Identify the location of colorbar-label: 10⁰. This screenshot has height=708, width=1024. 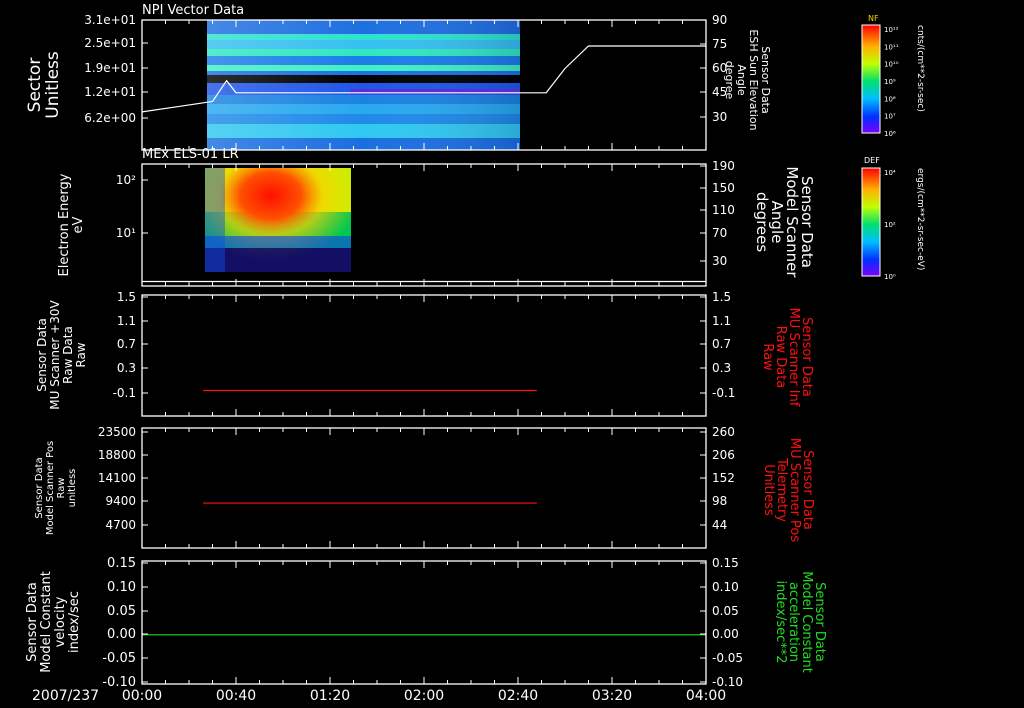
(890, 277).